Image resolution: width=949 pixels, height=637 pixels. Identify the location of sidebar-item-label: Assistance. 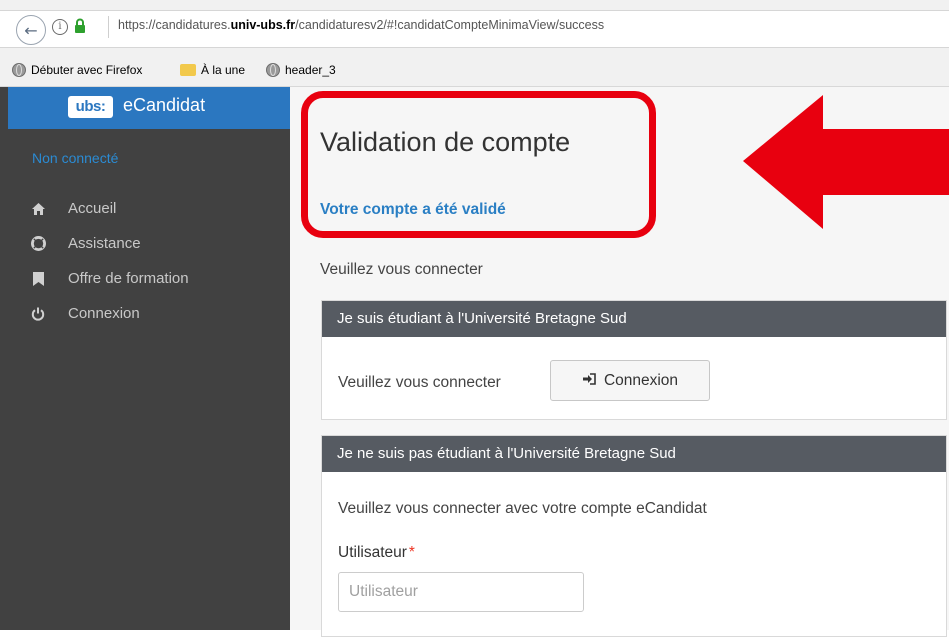
(104, 243).